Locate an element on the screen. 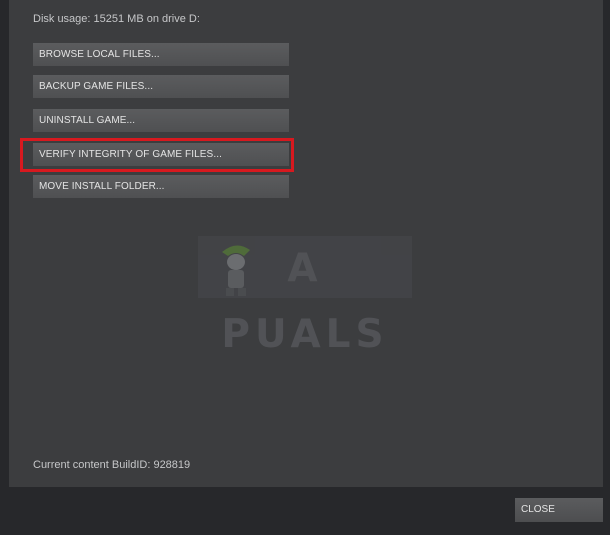  build-id-label: Current content BuildID: 928819 is located at coordinates (112, 465).